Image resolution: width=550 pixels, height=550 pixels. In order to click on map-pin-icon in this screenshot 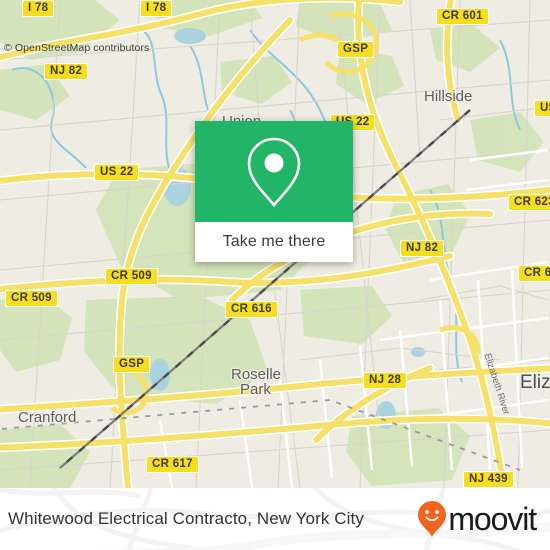, I will do `click(274, 172)`.